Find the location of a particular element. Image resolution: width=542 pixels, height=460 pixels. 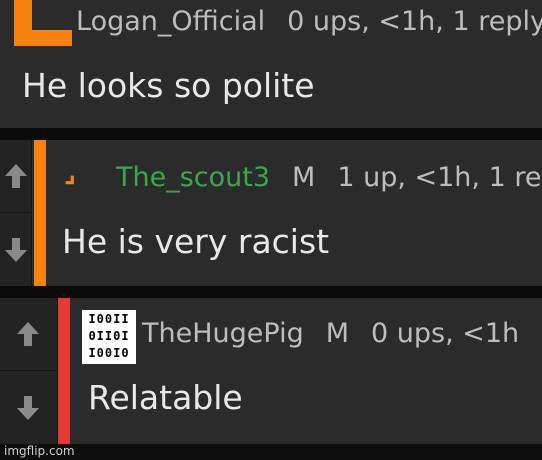

comment-1-meta: Logan_Official 0 ups, <1h, 1 reply is located at coordinates (309, 21).